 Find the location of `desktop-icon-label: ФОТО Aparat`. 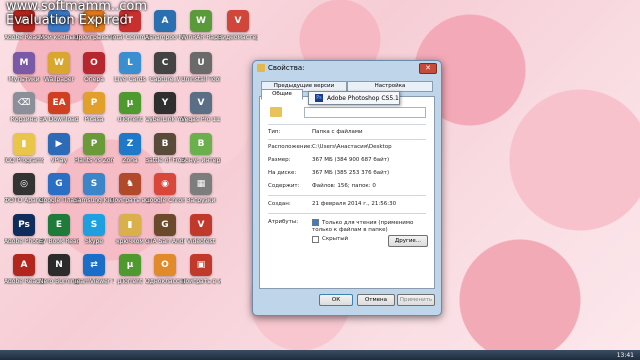

desktop-icon-label: ФОТО Aparat is located at coordinates (24, 200).